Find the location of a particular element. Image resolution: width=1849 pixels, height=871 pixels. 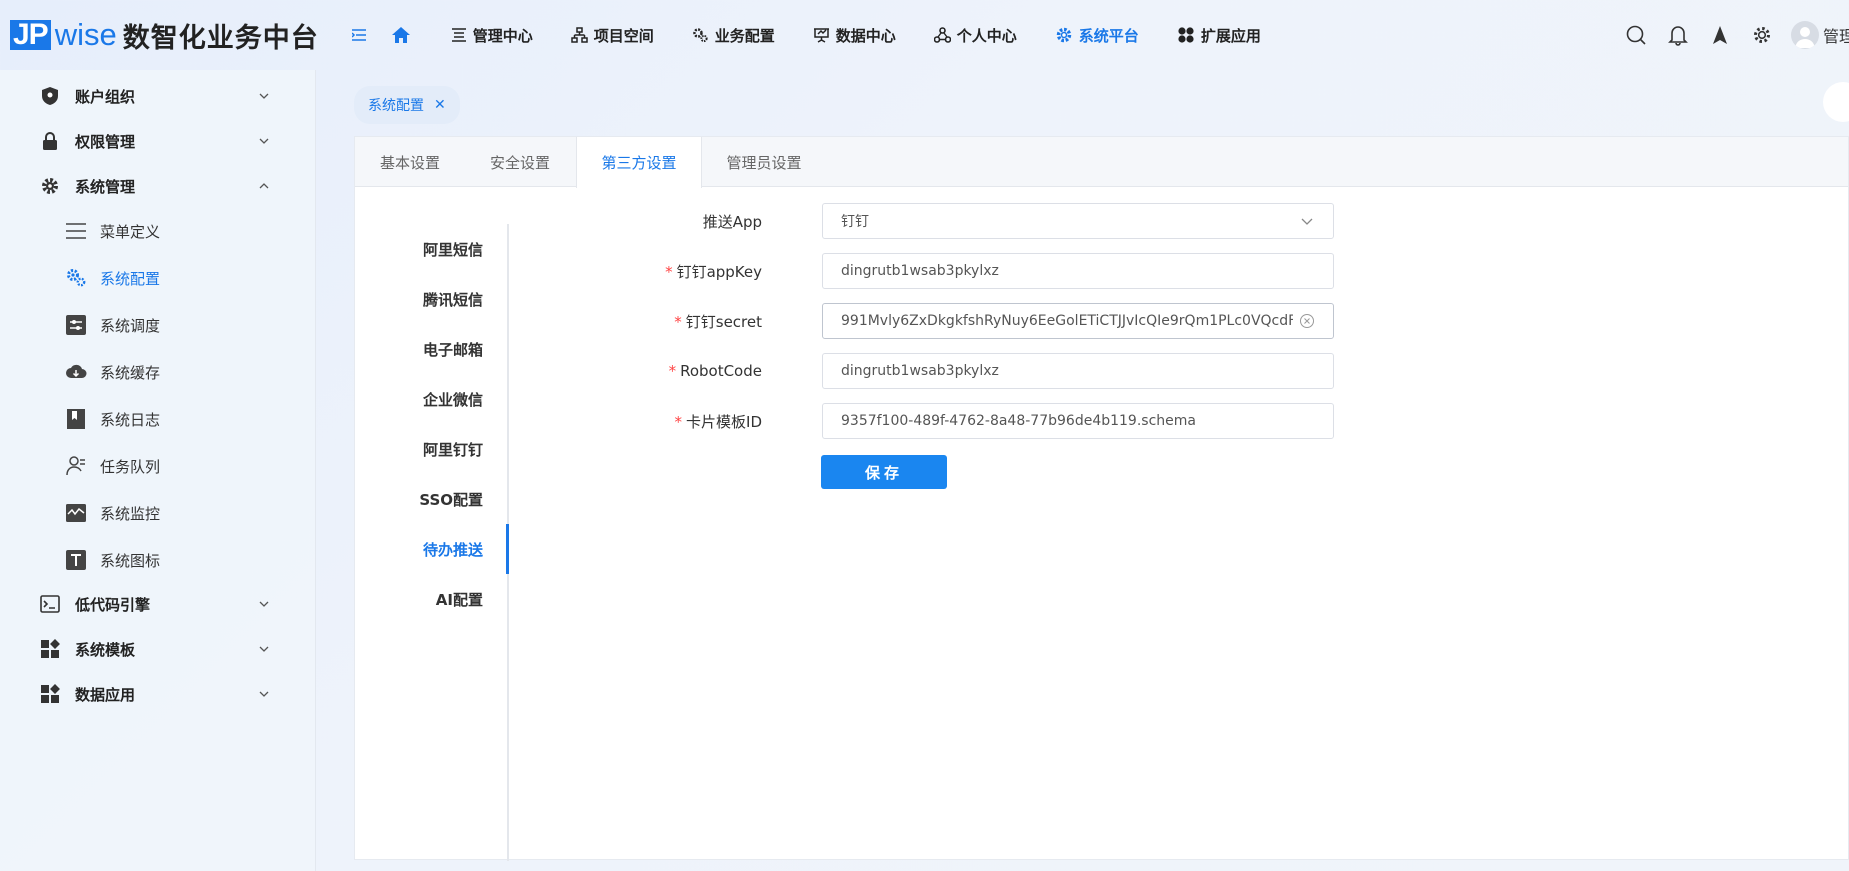

sidebar-subitem-system-log: 系统日志 is located at coordinates (158, 419).